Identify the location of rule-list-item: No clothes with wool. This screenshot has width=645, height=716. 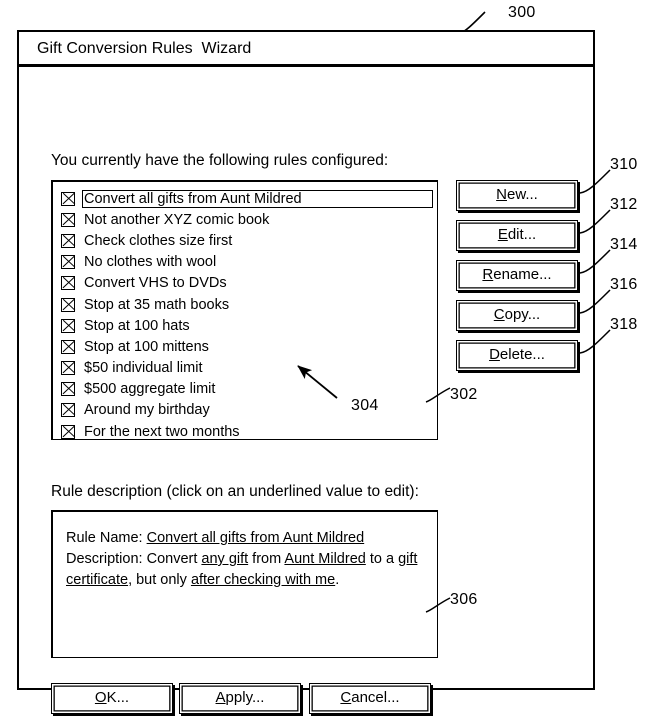
(247, 262).